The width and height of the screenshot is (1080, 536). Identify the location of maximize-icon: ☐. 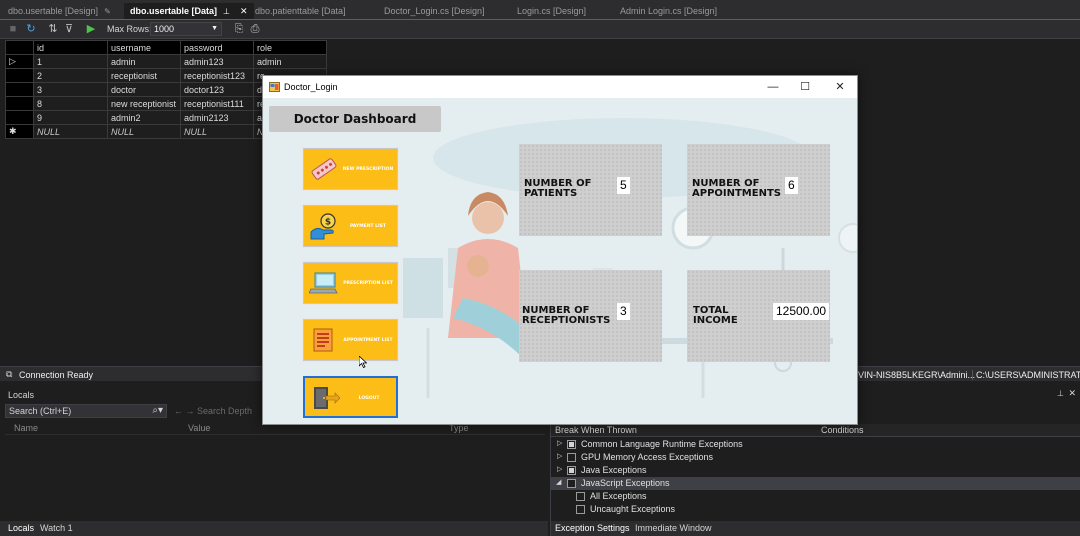
(805, 87).